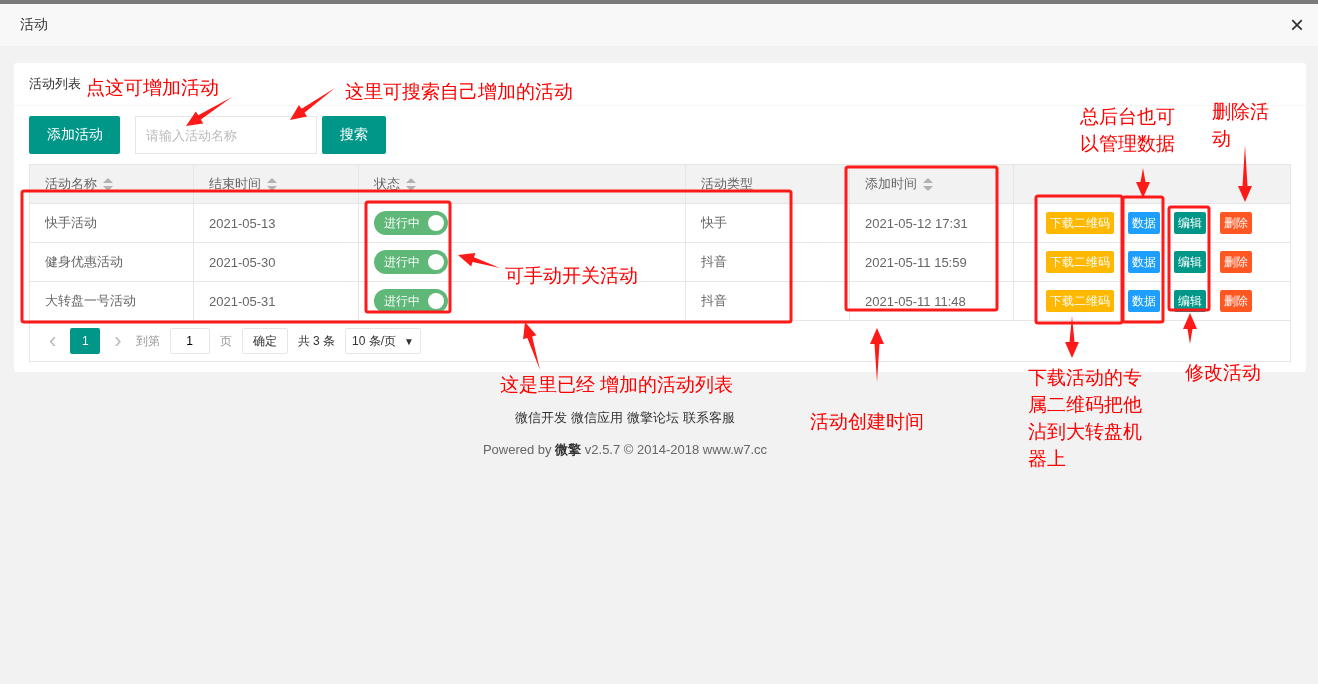 The width and height of the screenshot is (1318, 684). Describe the element at coordinates (459, 92) in the screenshot. I see `annotation-text: 这里可搜索自己增加的活动` at that location.